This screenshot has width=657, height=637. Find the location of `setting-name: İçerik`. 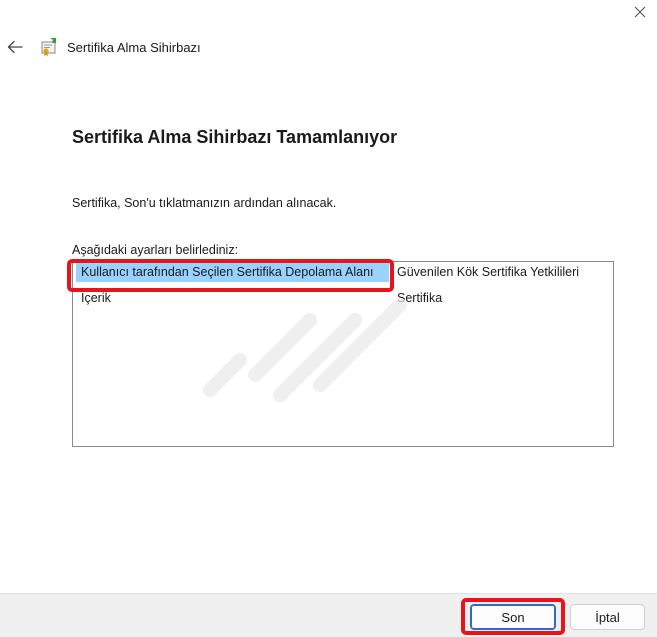

setting-name: İçerik is located at coordinates (96, 298).